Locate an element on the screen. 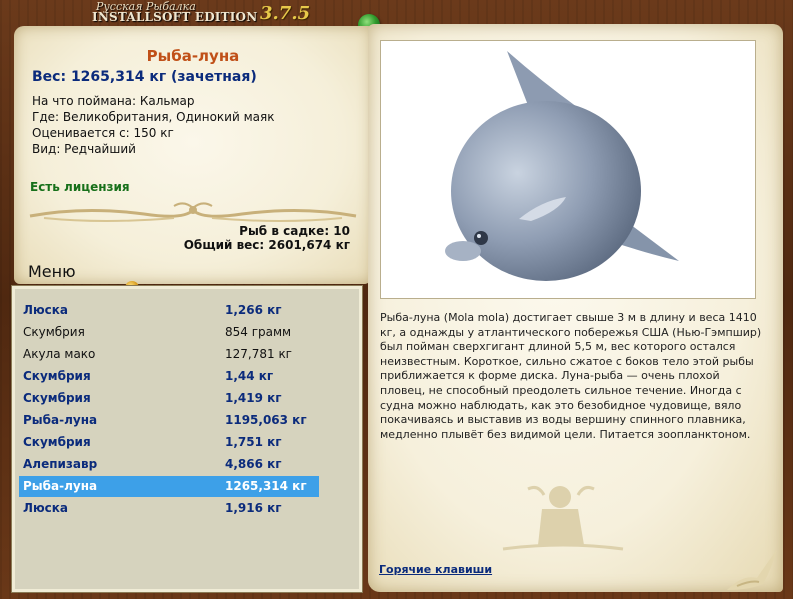 This screenshot has height=599, width=793. fish-name: Рыба-луна is located at coordinates (193, 56).